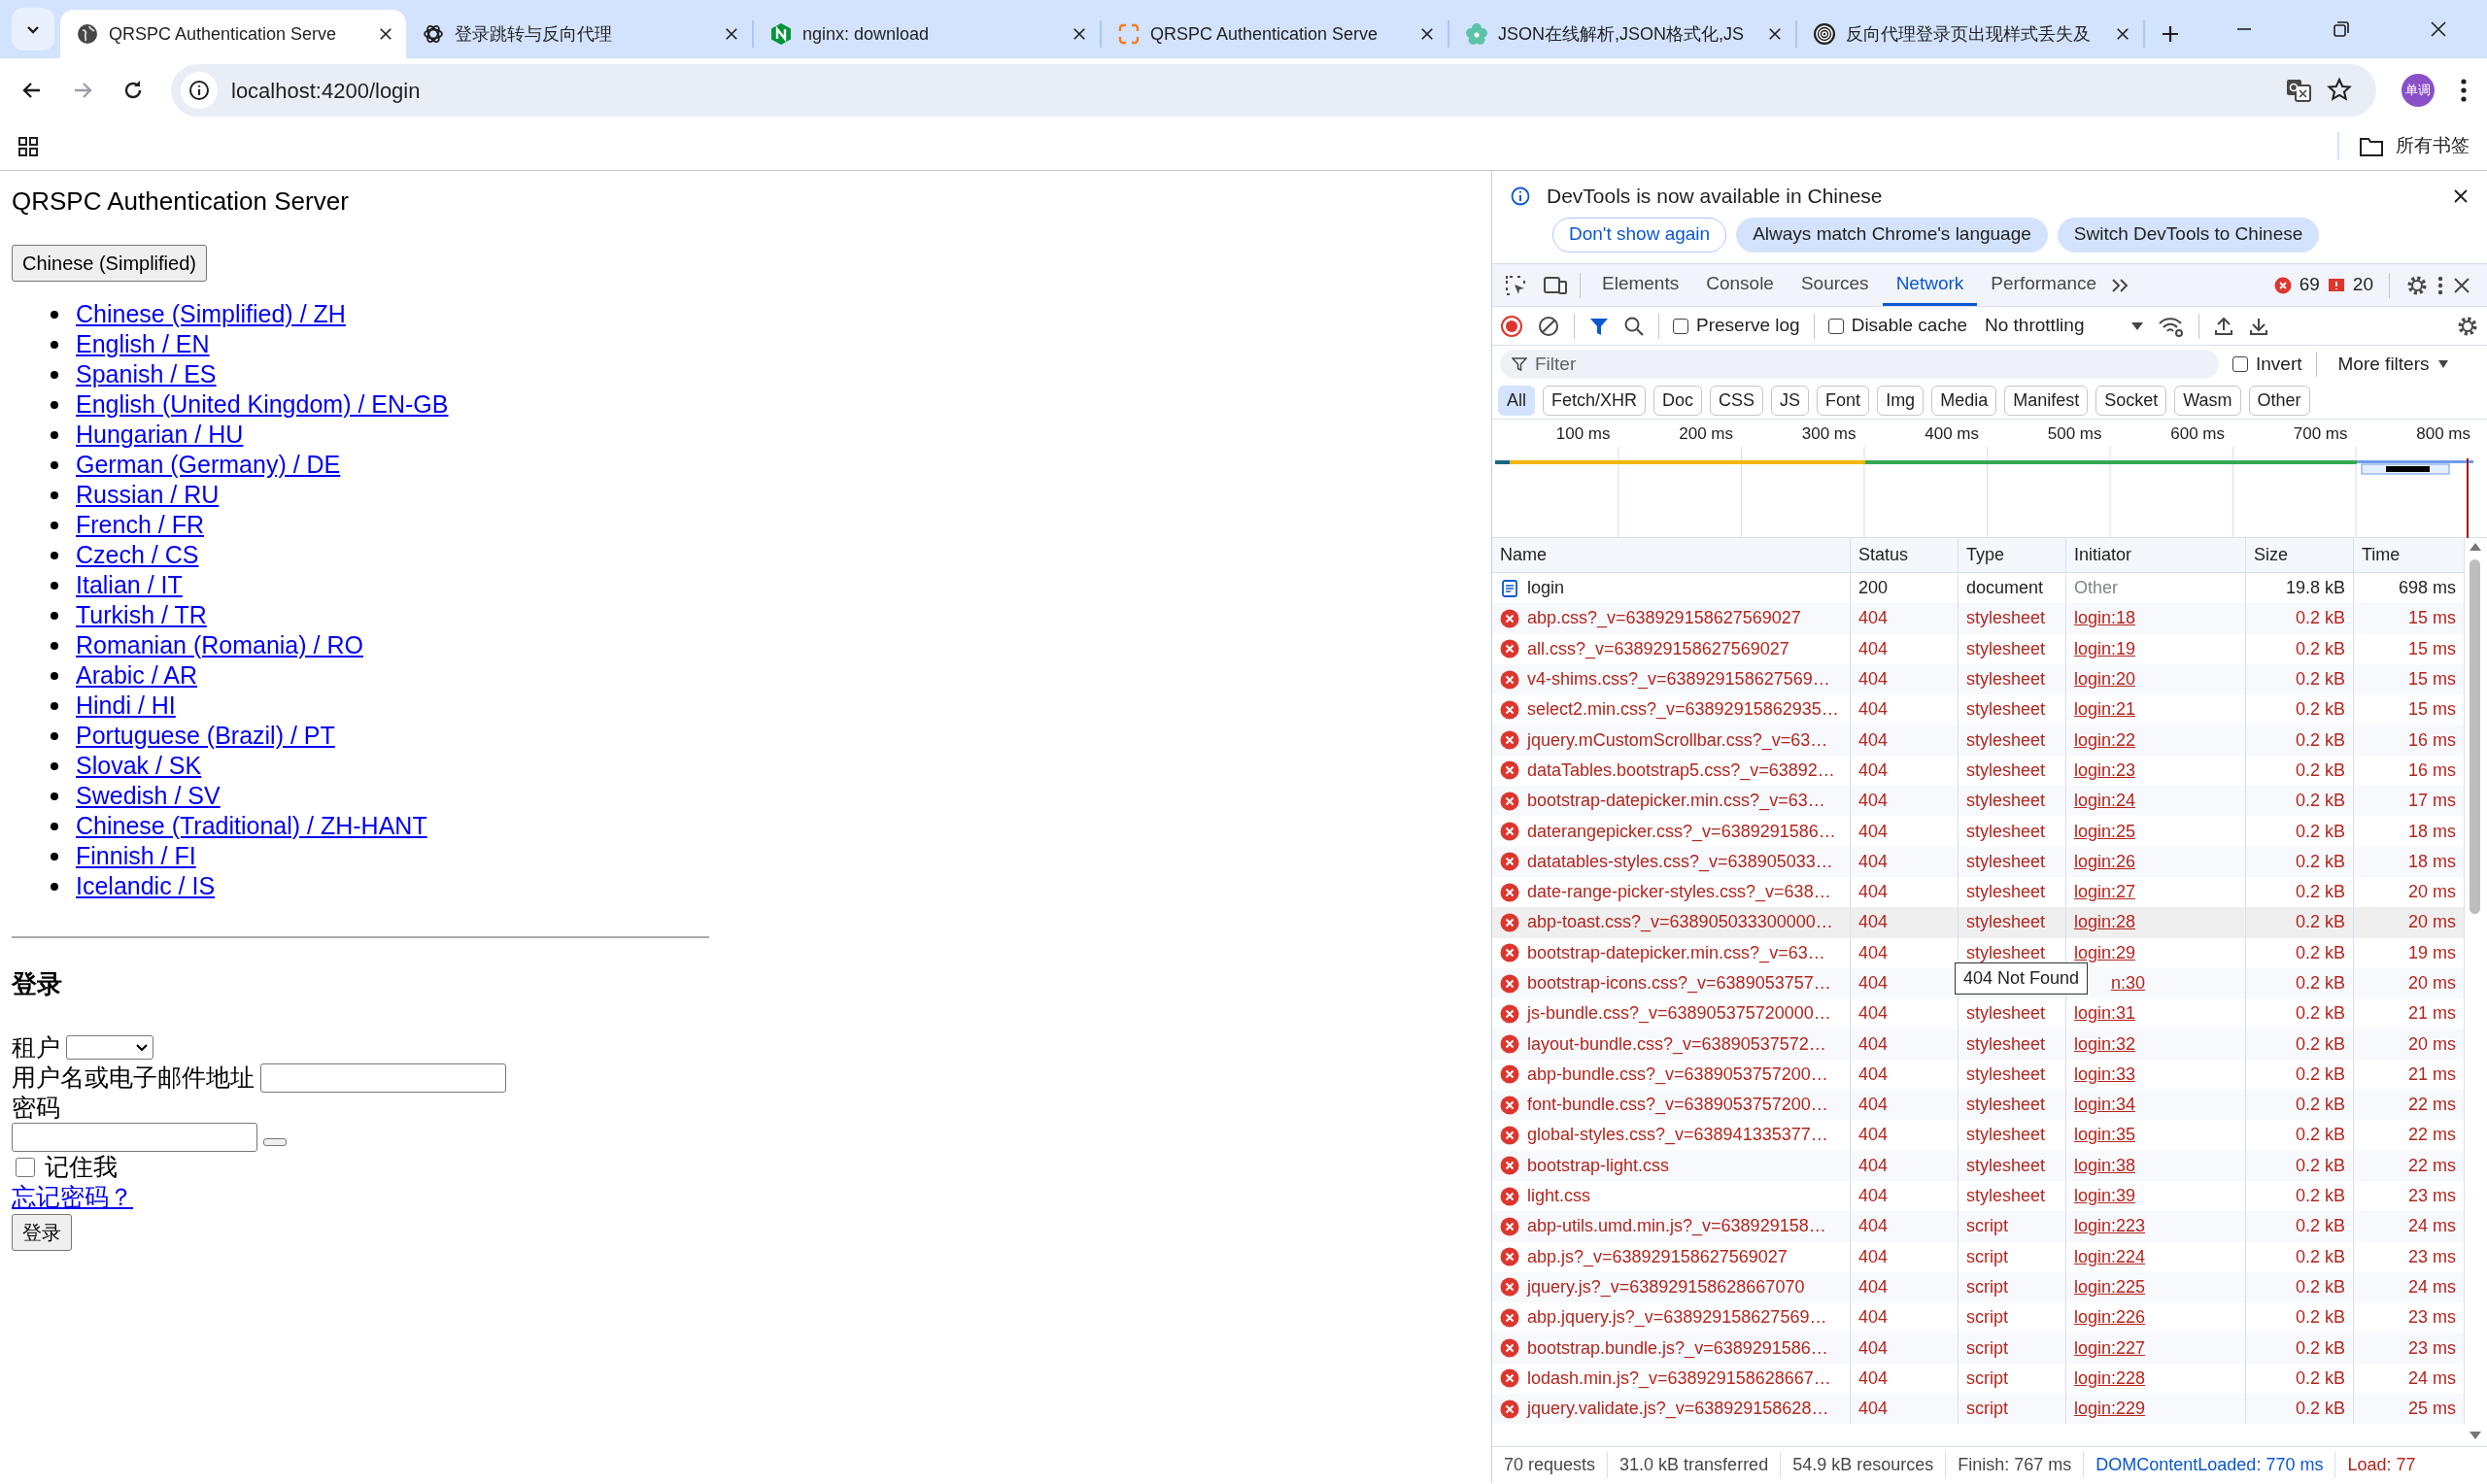 This screenshot has height=1484, width=2487. I want to click on initiator-link: login:39, so click(2105, 1196).